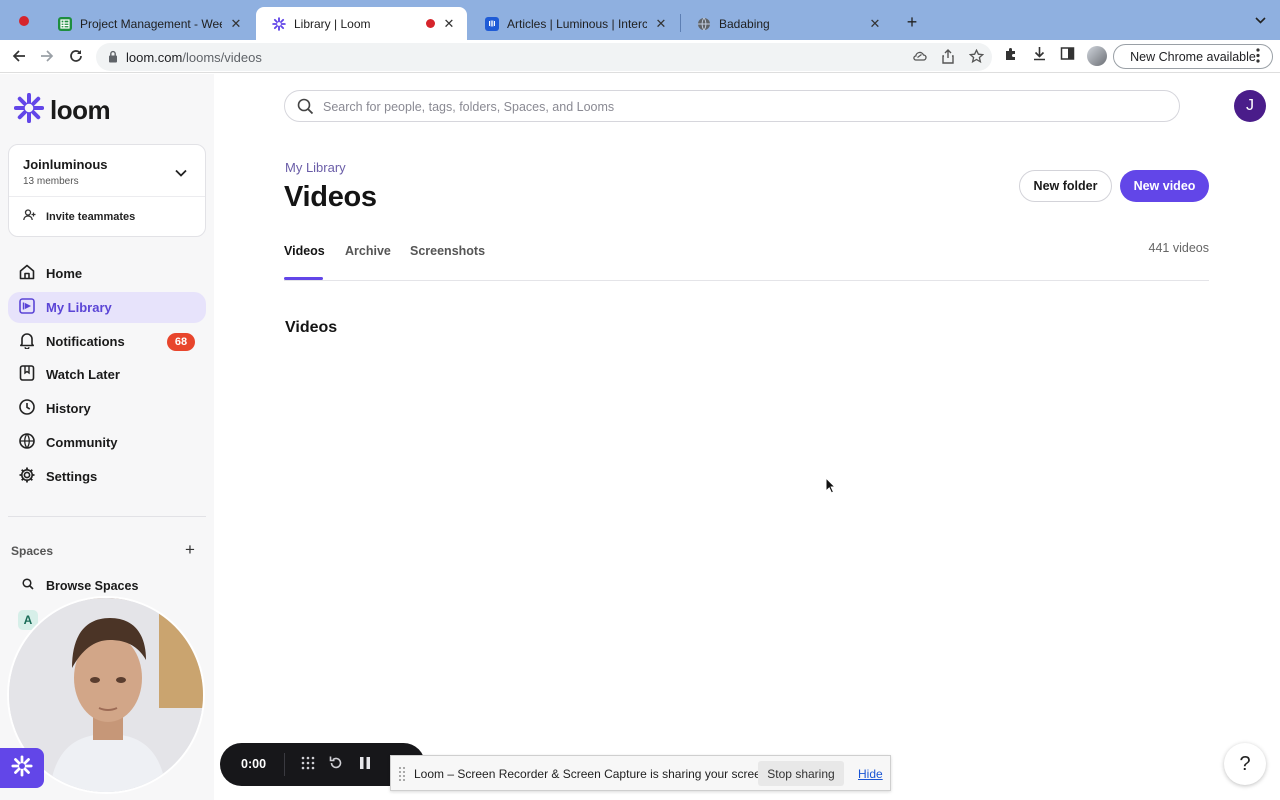  Describe the element at coordinates (1193, 56) in the screenshot. I see `new-chrome-available-button: New Chrome available` at that location.